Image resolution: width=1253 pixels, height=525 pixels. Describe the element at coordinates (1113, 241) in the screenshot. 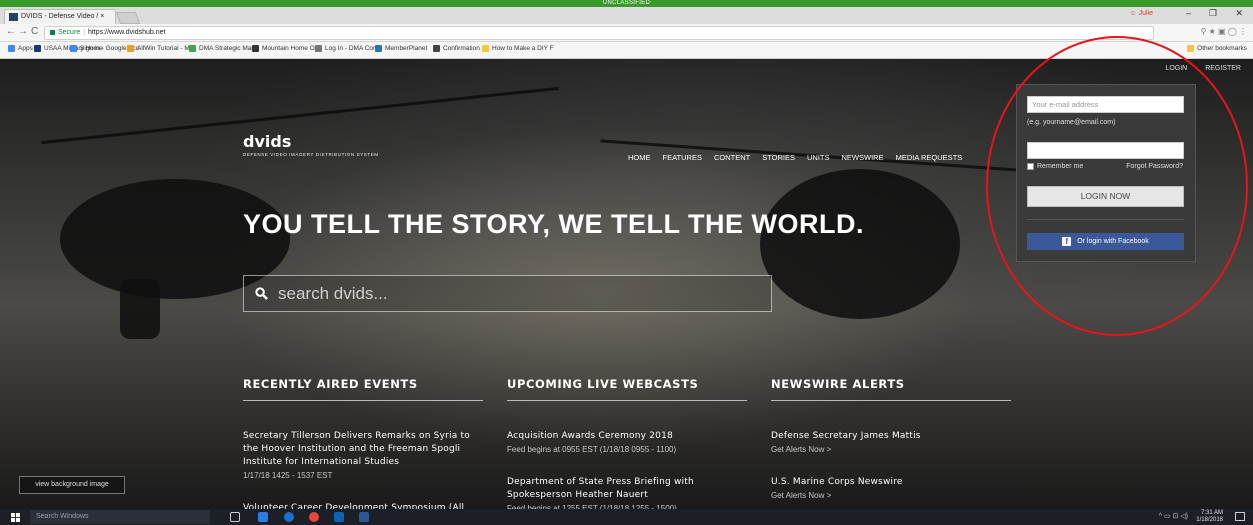

I see `facebook-login-label: Or login with Facebook` at that location.